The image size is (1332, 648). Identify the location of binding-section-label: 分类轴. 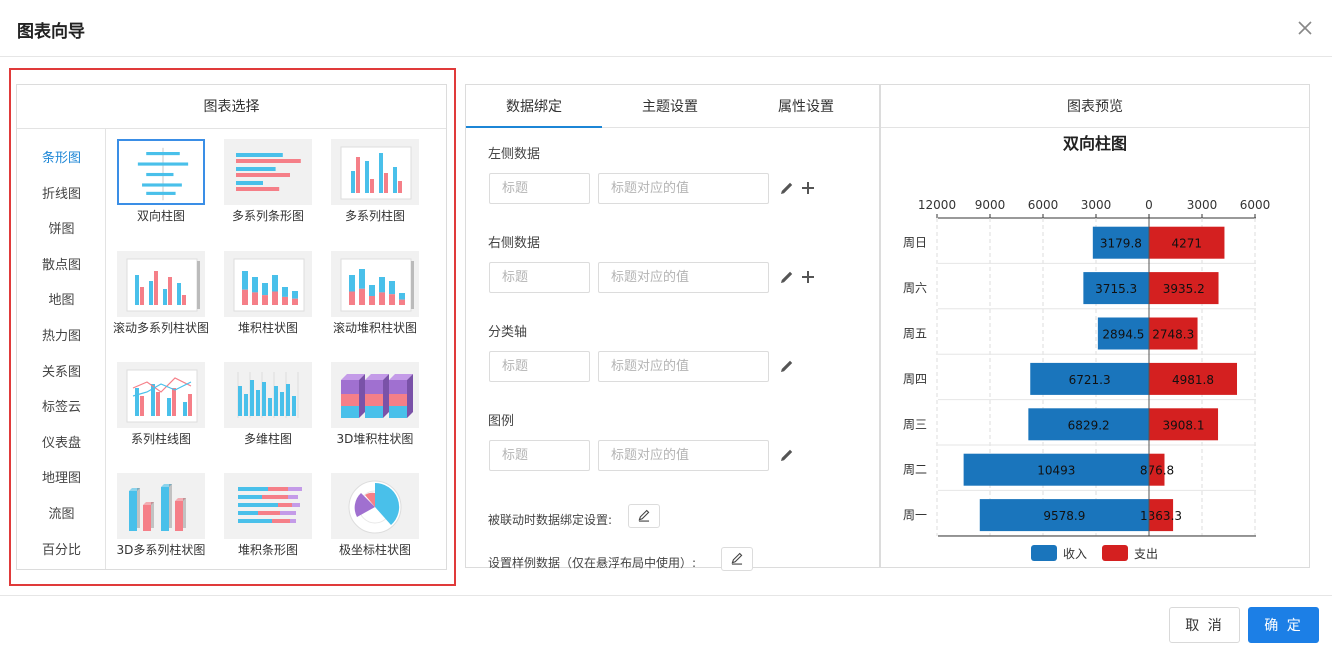
(508, 332).